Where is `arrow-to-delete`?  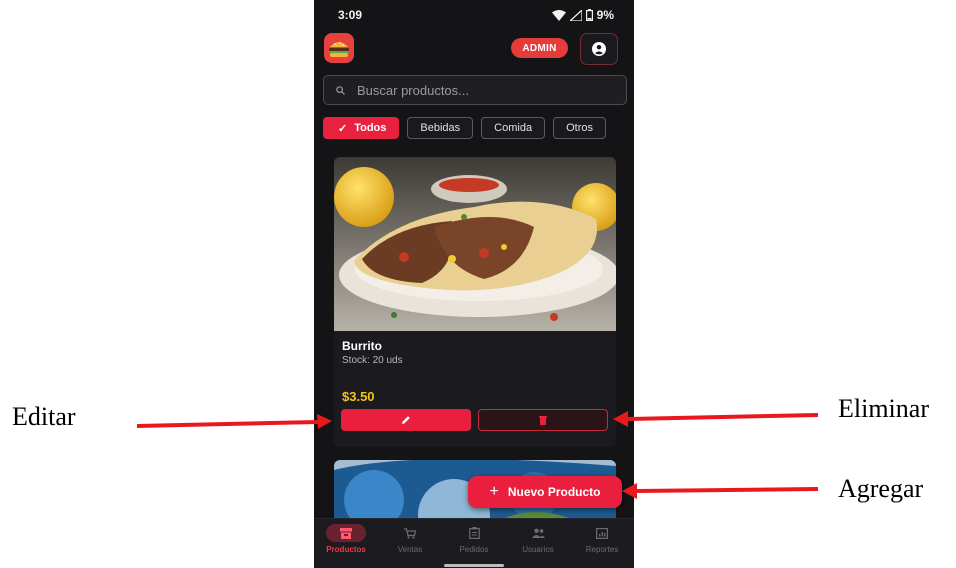 arrow-to-delete is located at coordinates (716, 419).